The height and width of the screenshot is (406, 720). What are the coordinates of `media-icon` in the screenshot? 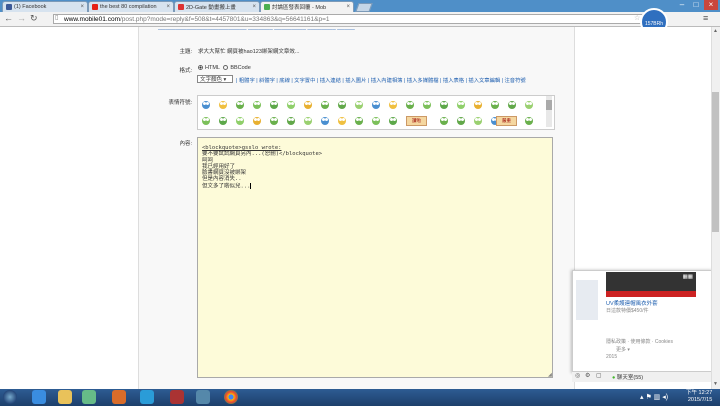 It's located at (89, 397).